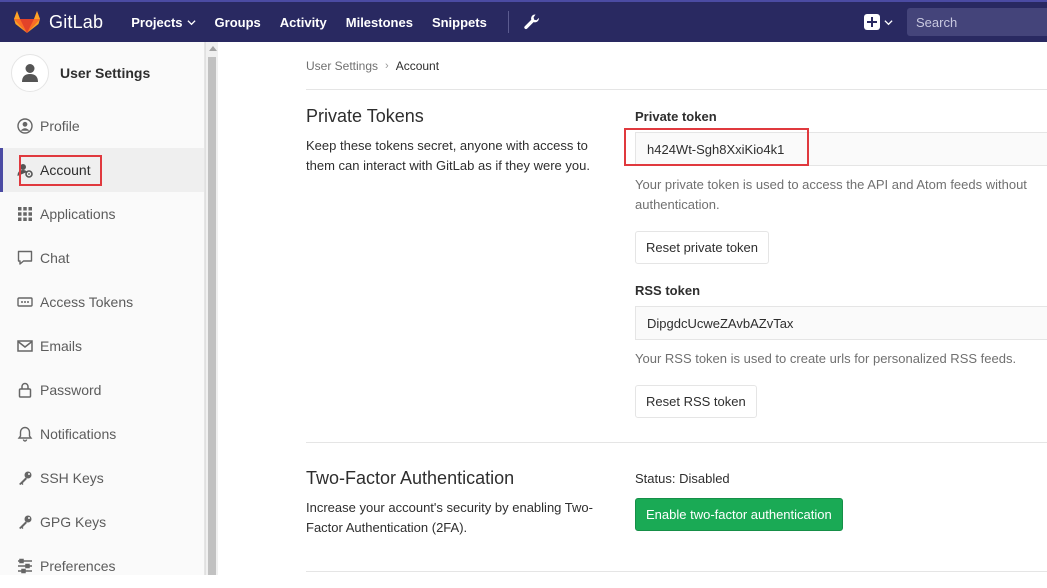 The image size is (1047, 588). What do you see at coordinates (102, 126) in the screenshot?
I see `sidebar-item-profile: Profile` at bounding box center [102, 126].